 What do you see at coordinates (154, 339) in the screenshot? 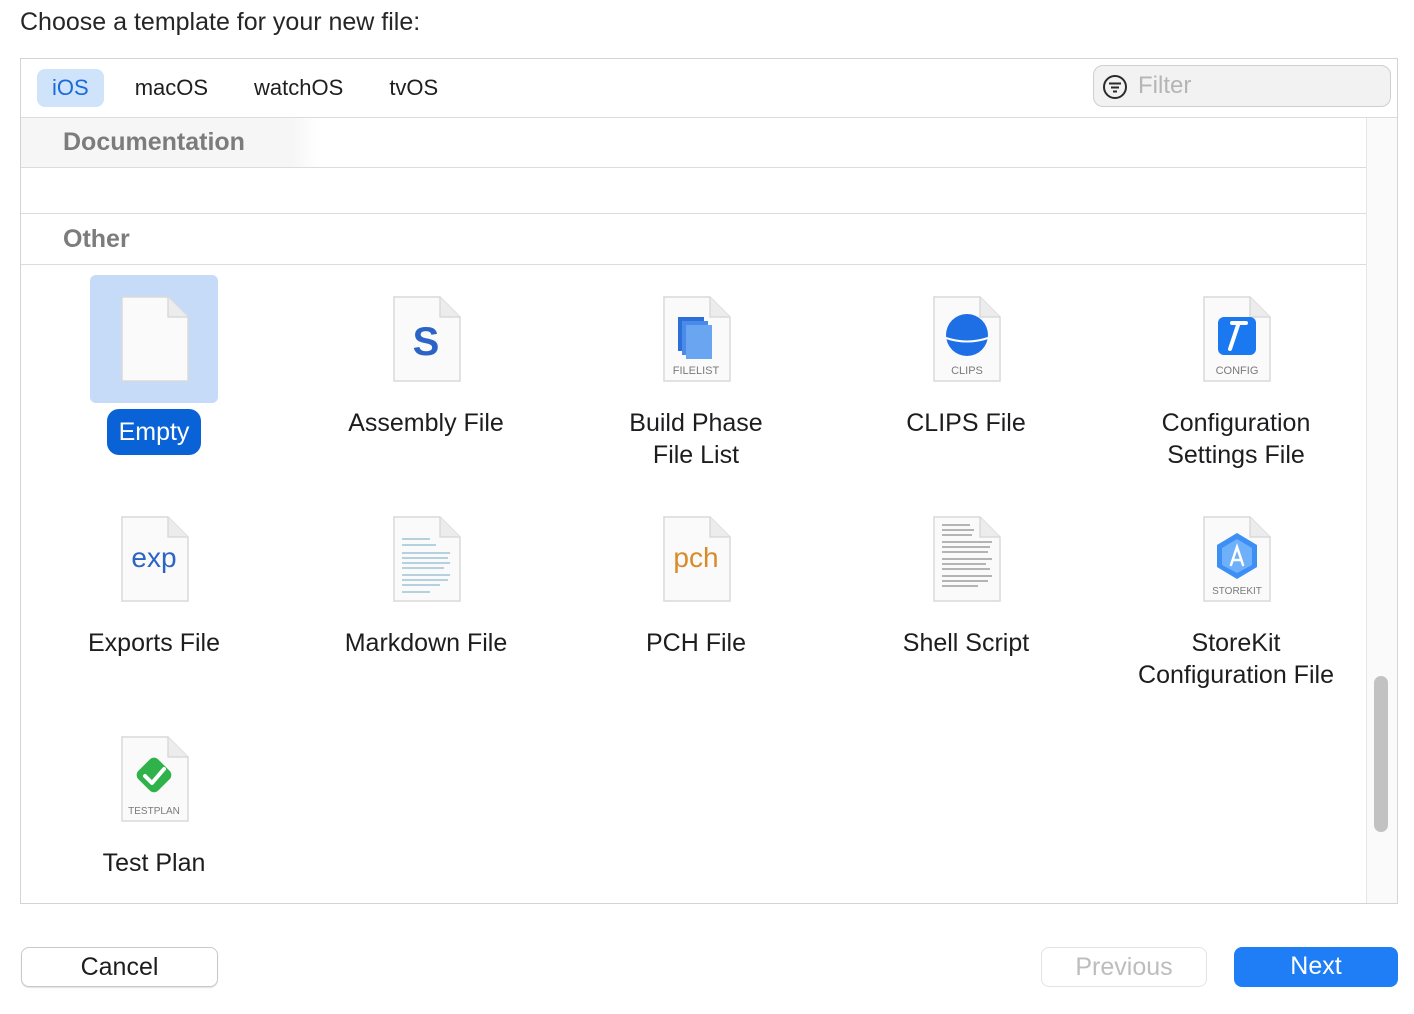
I see `empty-file-icon` at bounding box center [154, 339].